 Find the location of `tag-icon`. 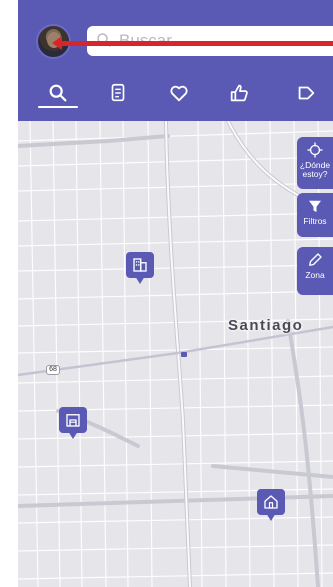

tag-icon is located at coordinates (306, 93).